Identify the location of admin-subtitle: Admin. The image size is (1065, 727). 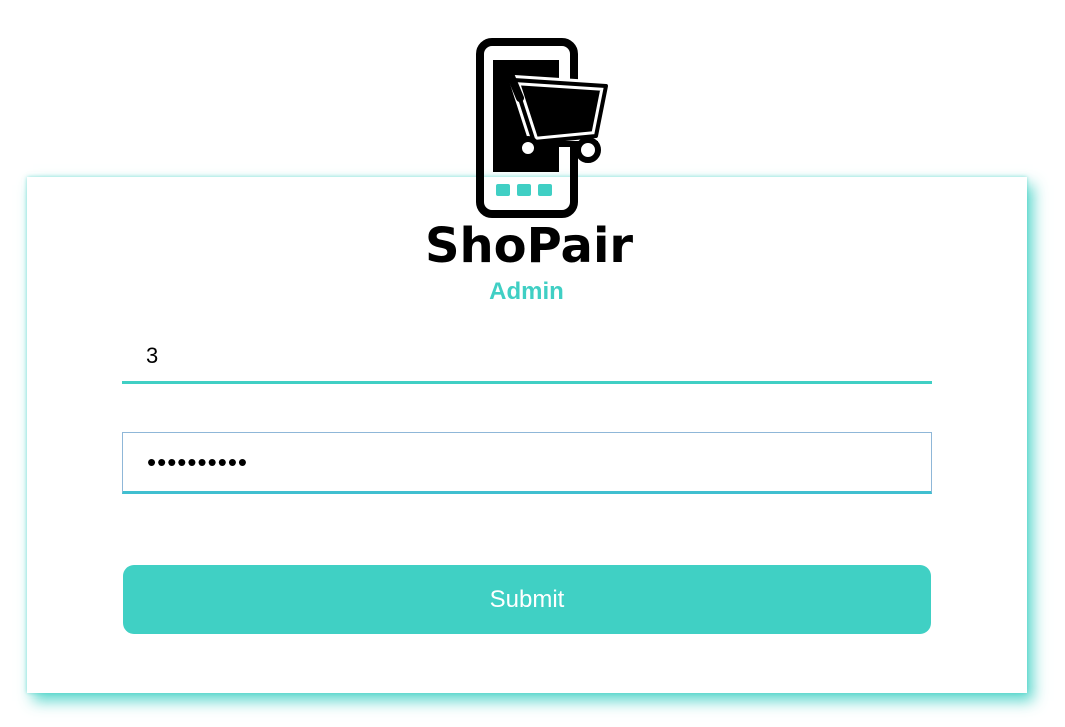
(526, 291).